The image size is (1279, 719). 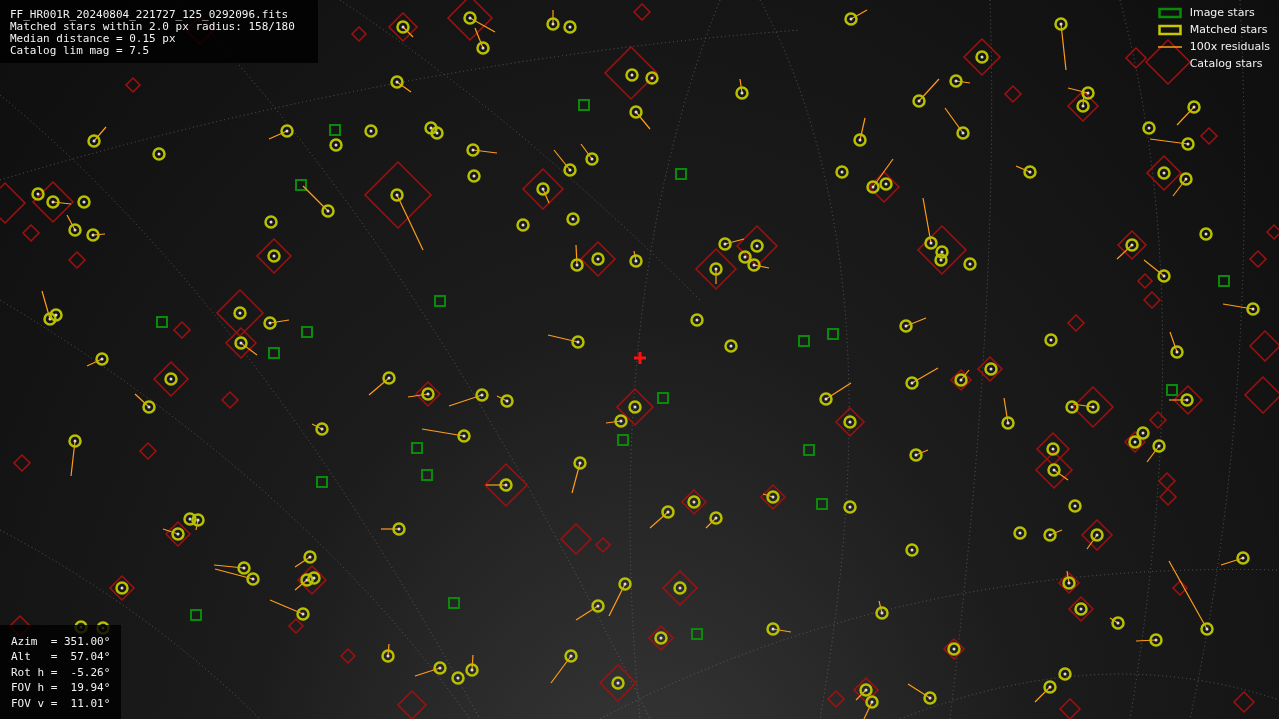 What do you see at coordinates (1226, 63) in the screenshot?
I see `legend-label: Catalog stars` at bounding box center [1226, 63].